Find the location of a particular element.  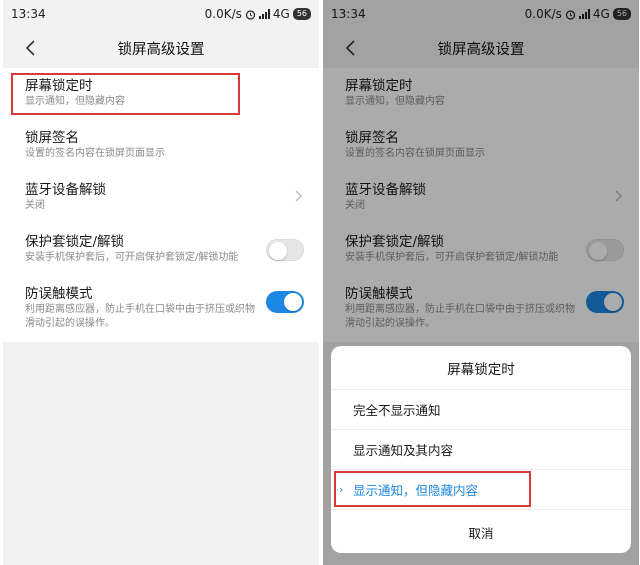

alarm-icon is located at coordinates (250, 14).